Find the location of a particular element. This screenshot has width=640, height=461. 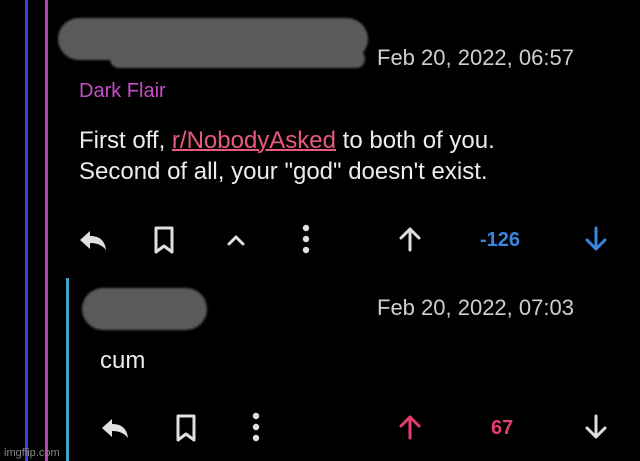

upvote-button is located at coordinates (410, 239).